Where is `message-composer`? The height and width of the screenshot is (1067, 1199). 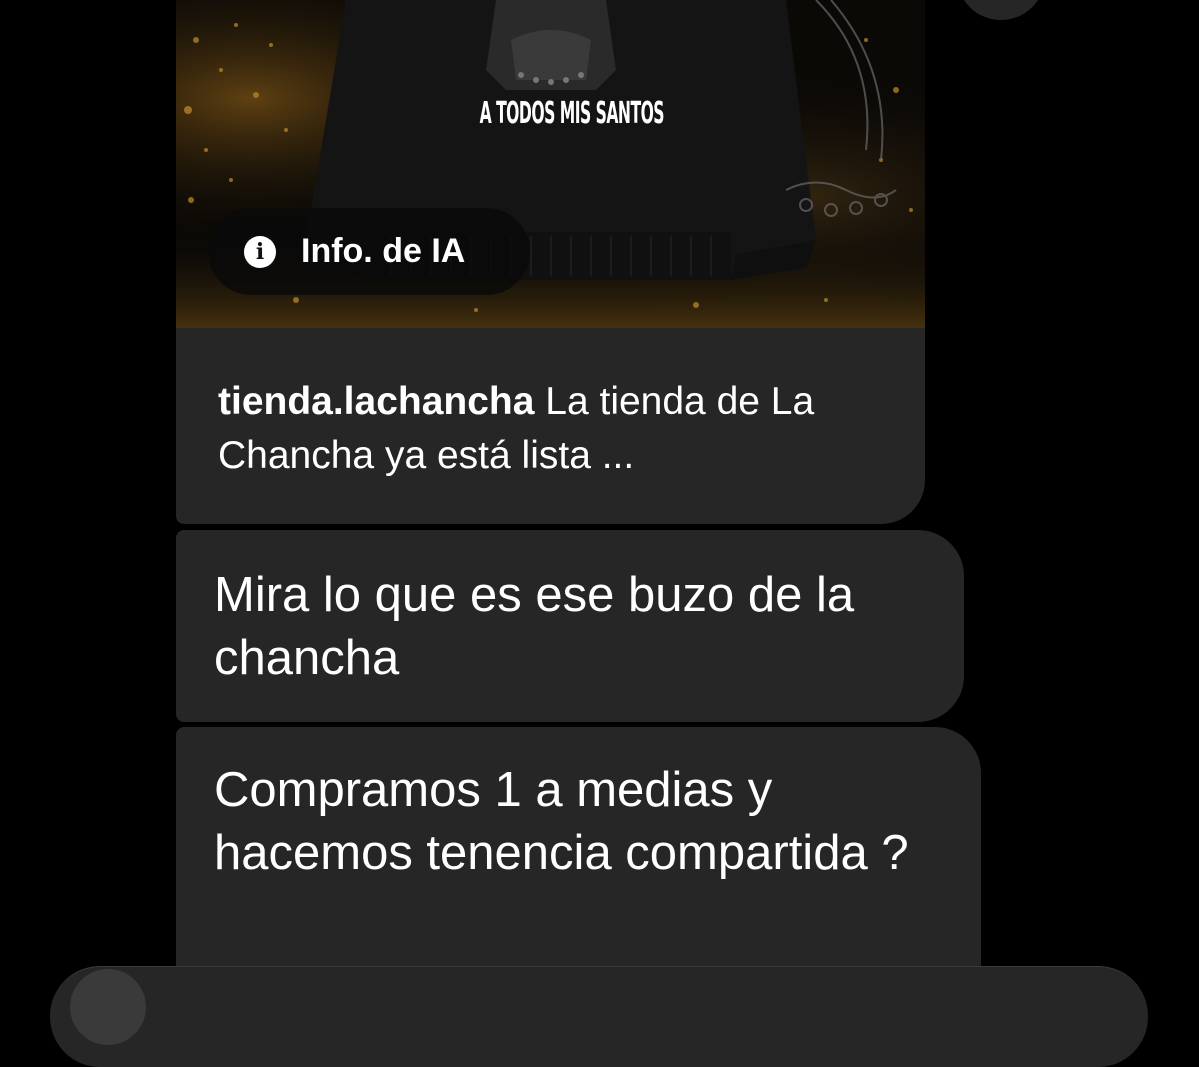
message-composer is located at coordinates (599, 1016).